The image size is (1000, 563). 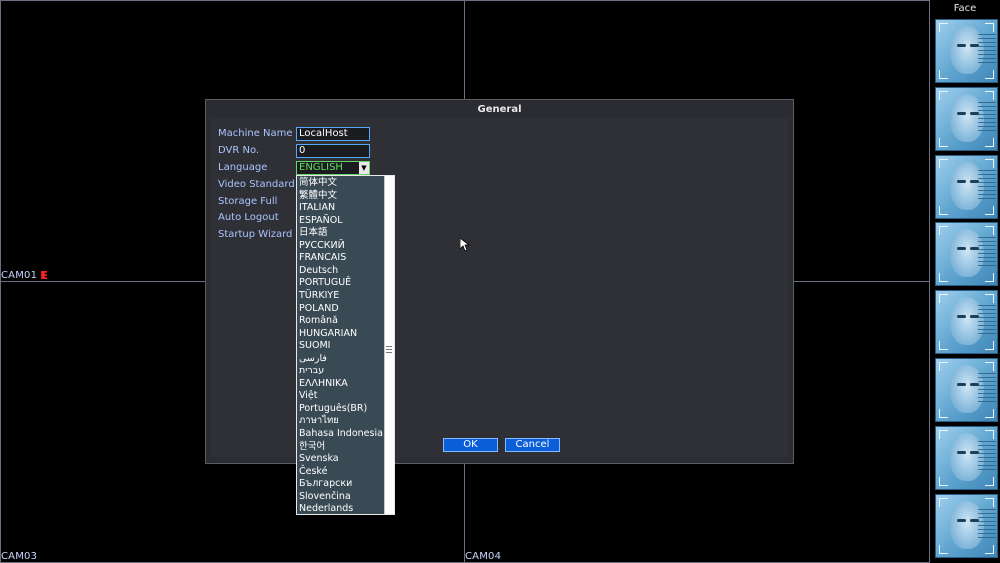 I want to click on language-option: Български, so click(x=325, y=484).